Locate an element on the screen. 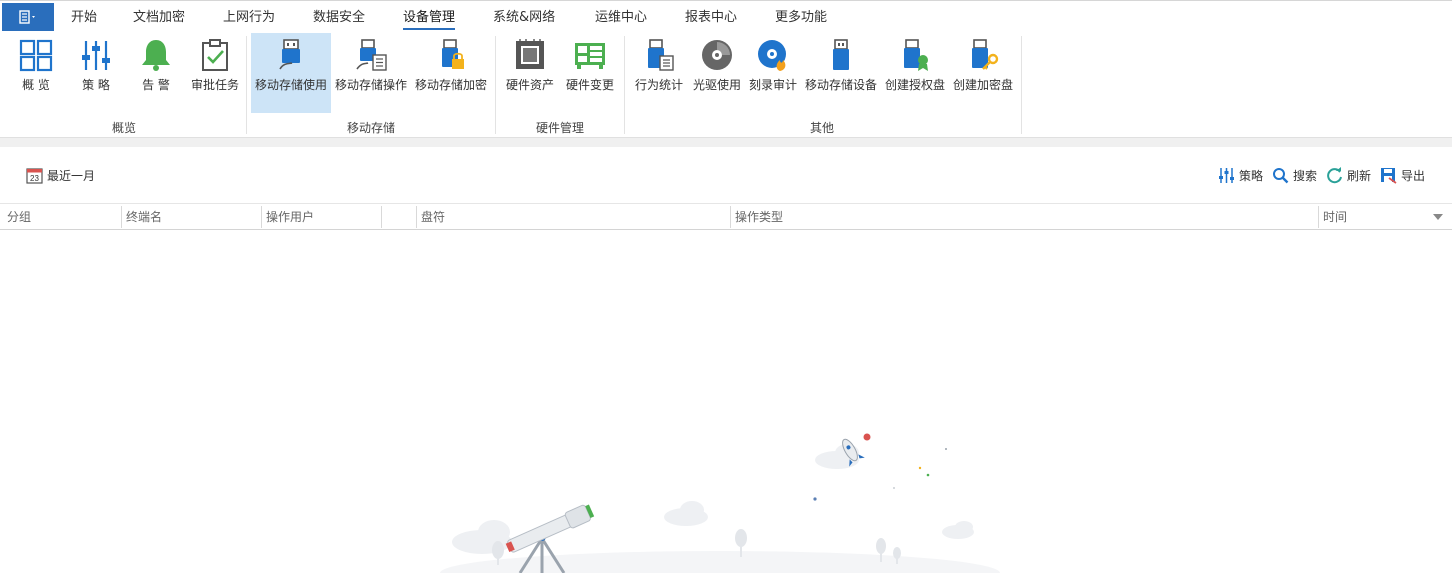 The image size is (1452, 573). search-icon is located at coordinates (1281, 175).